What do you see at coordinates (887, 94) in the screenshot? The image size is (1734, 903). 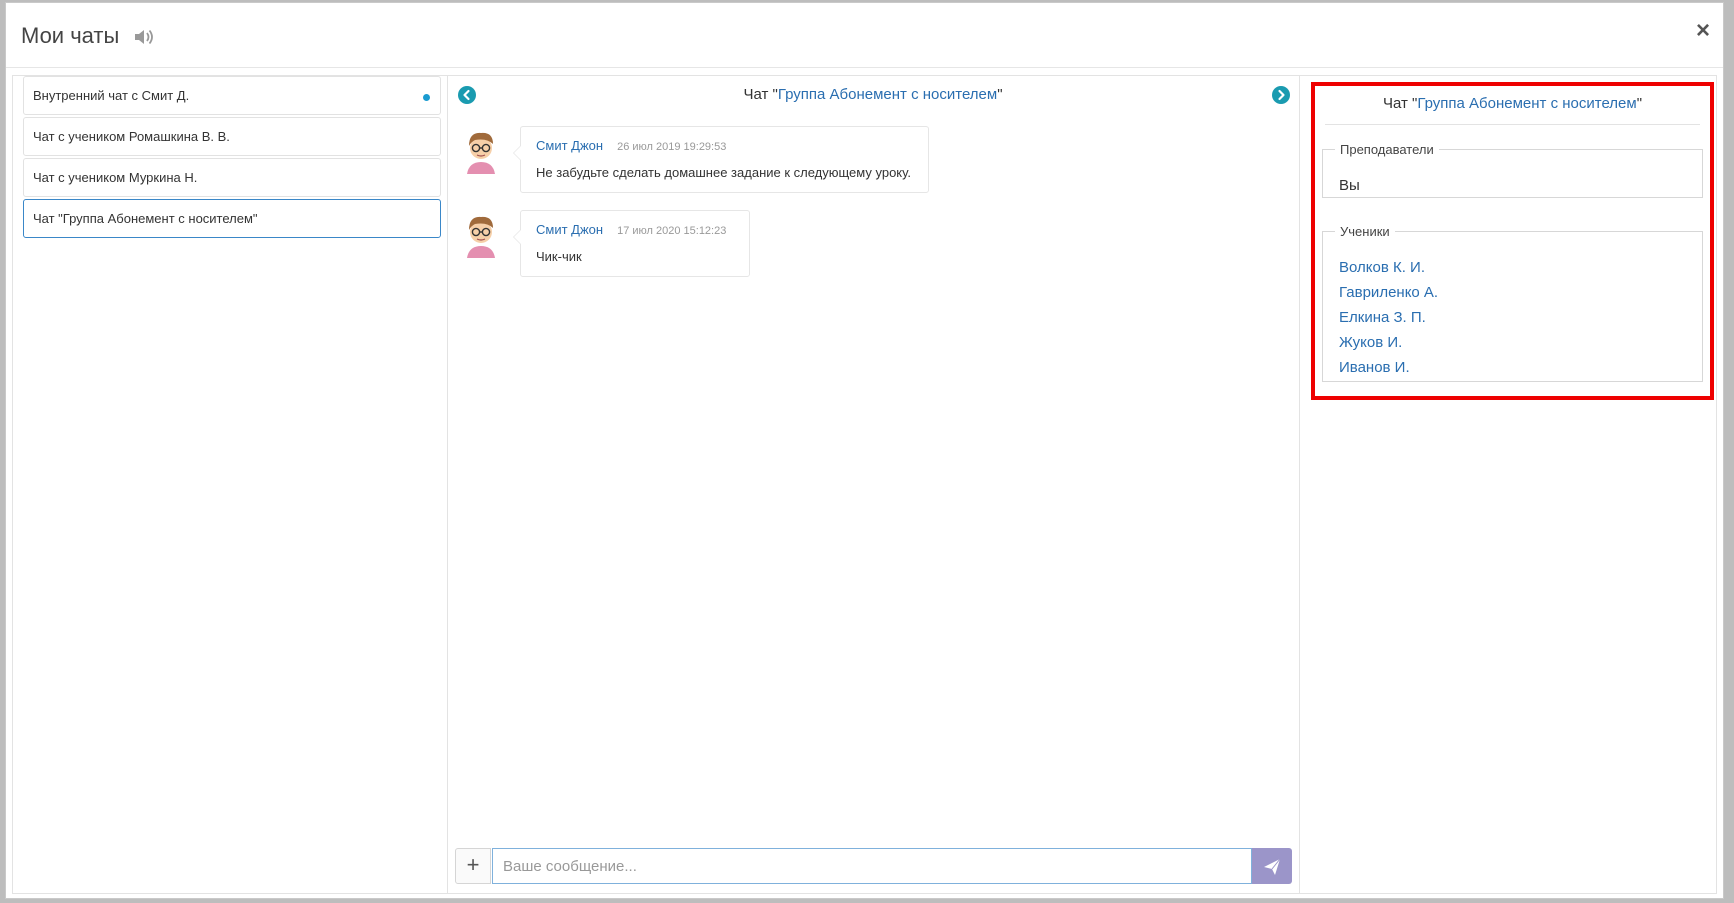 I see `conversation-title-link: Группа Абонемент с носителем` at bounding box center [887, 94].